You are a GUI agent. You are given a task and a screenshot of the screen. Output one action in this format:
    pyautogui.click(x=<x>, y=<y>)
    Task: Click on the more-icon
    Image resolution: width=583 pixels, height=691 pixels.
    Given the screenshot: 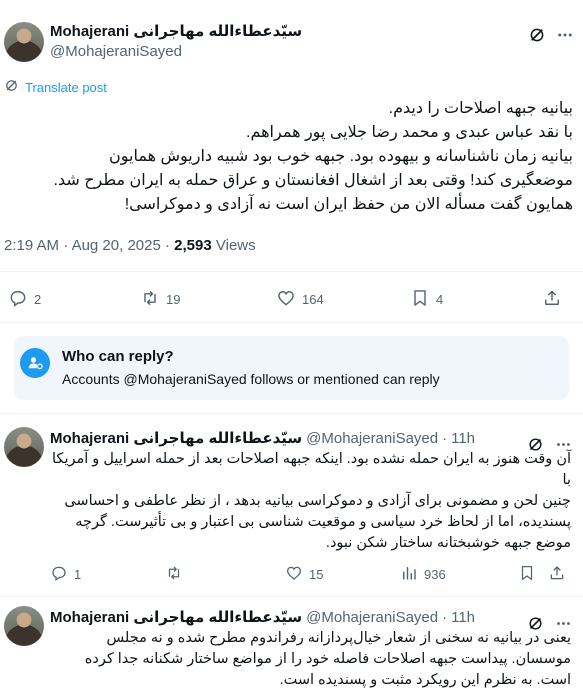 What is the action you would take?
    pyautogui.click(x=565, y=35)
    